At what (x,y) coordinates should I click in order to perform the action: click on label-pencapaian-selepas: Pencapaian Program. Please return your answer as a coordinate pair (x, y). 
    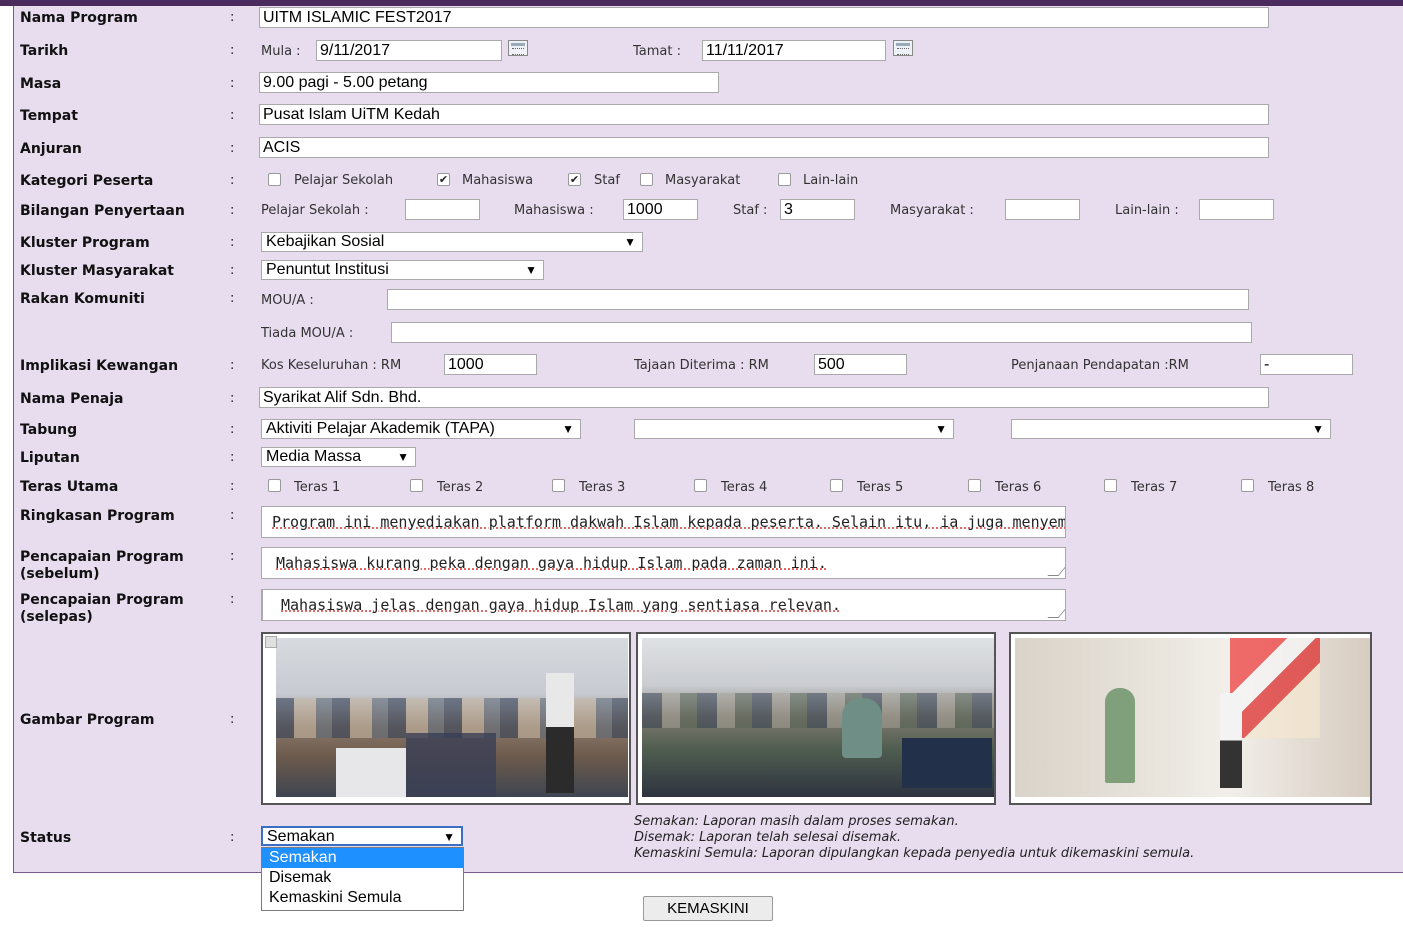
    Looking at the image, I should click on (102, 600).